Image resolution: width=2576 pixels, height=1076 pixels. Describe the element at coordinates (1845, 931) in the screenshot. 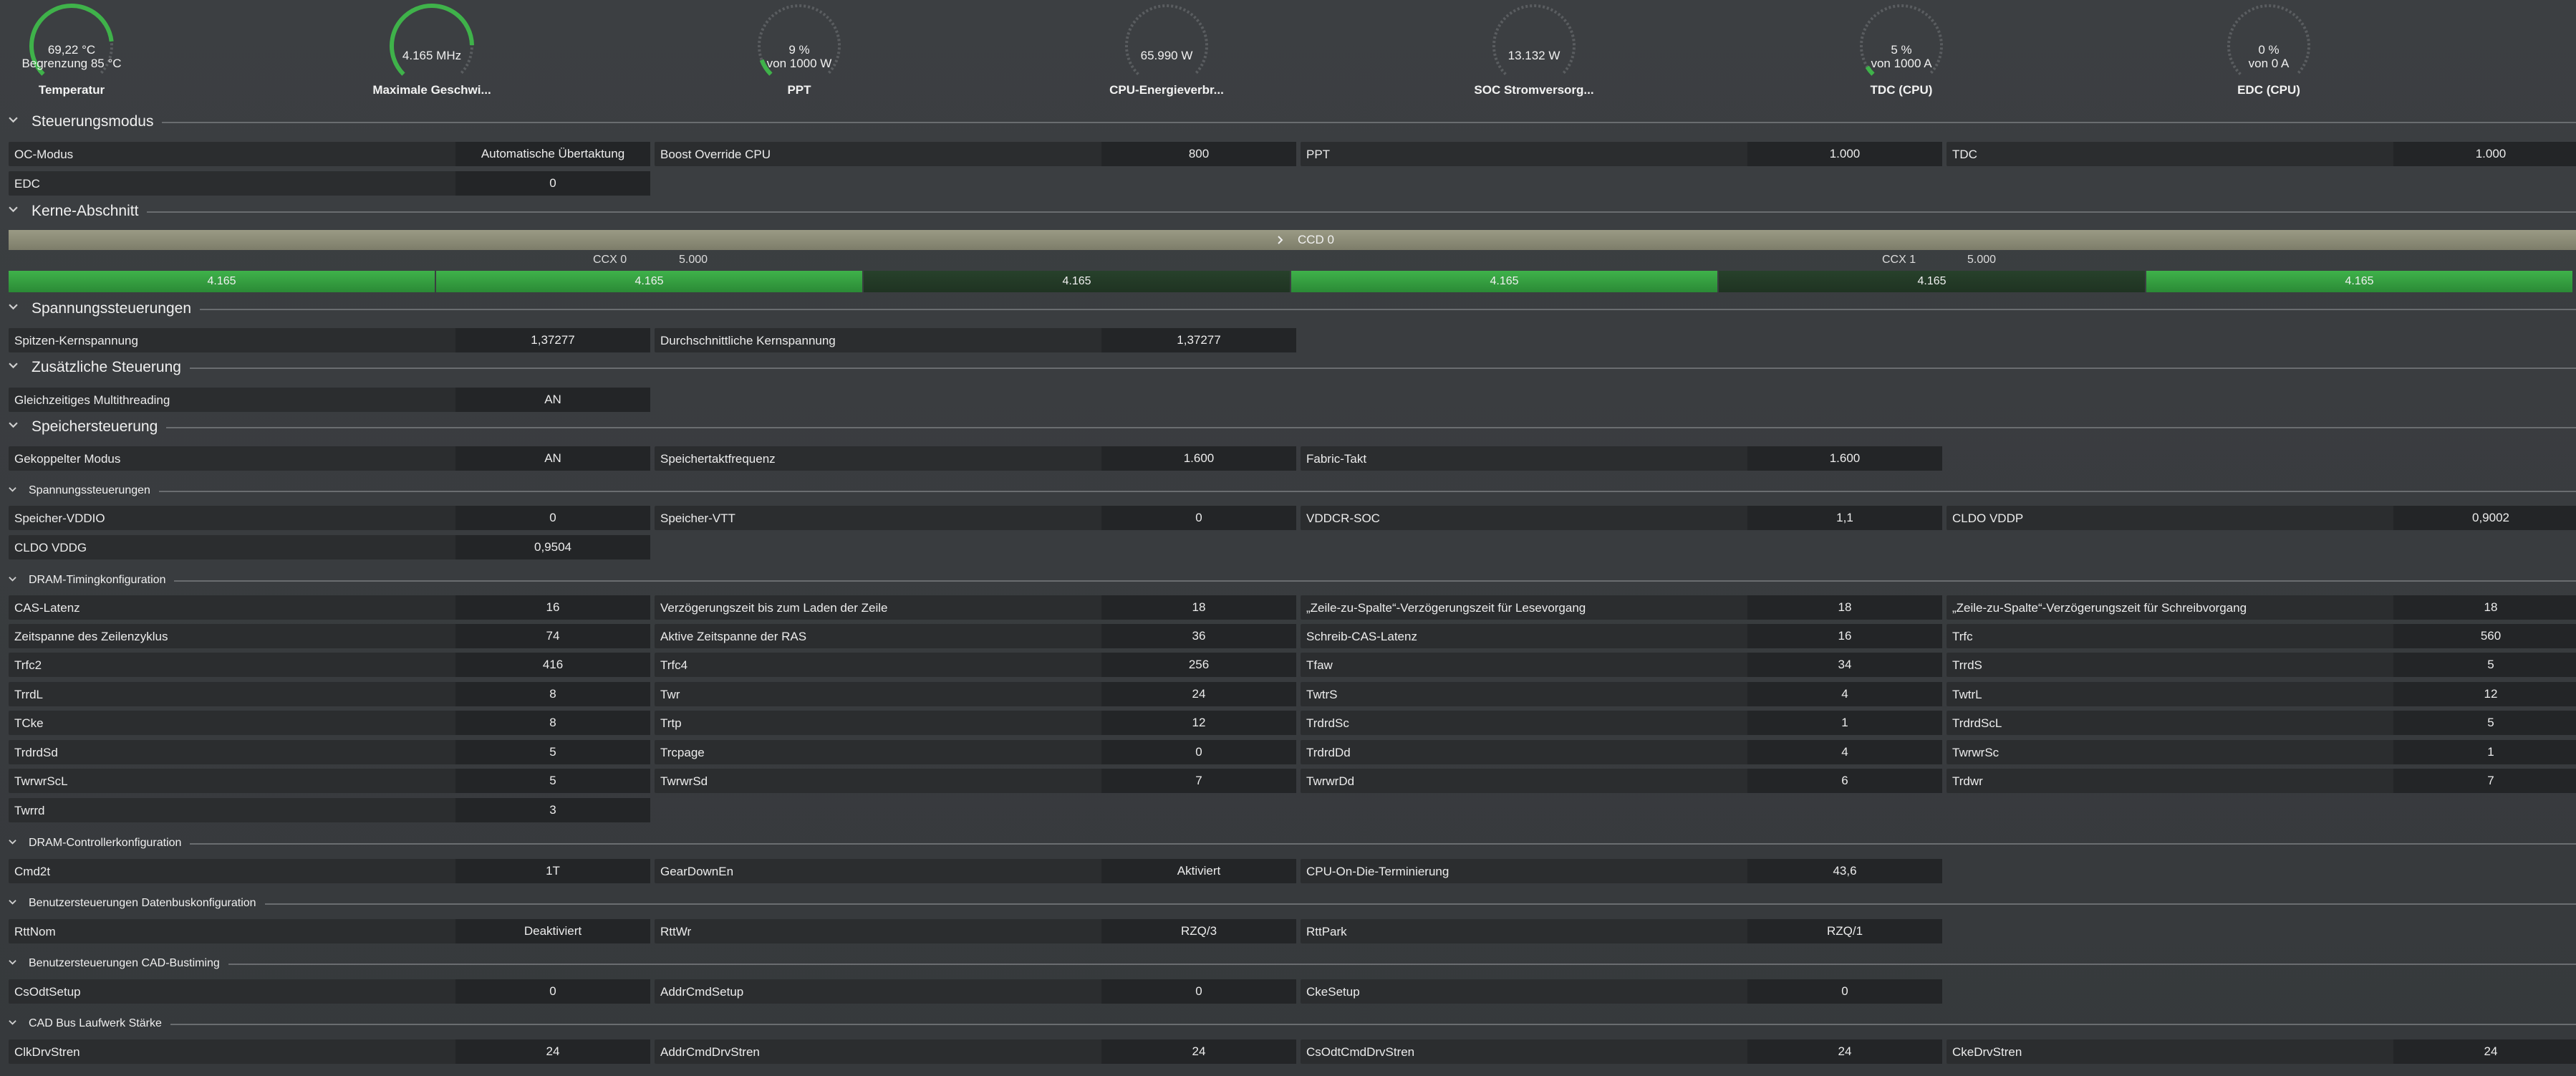

I see `setting-value: RZQ/1` at that location.